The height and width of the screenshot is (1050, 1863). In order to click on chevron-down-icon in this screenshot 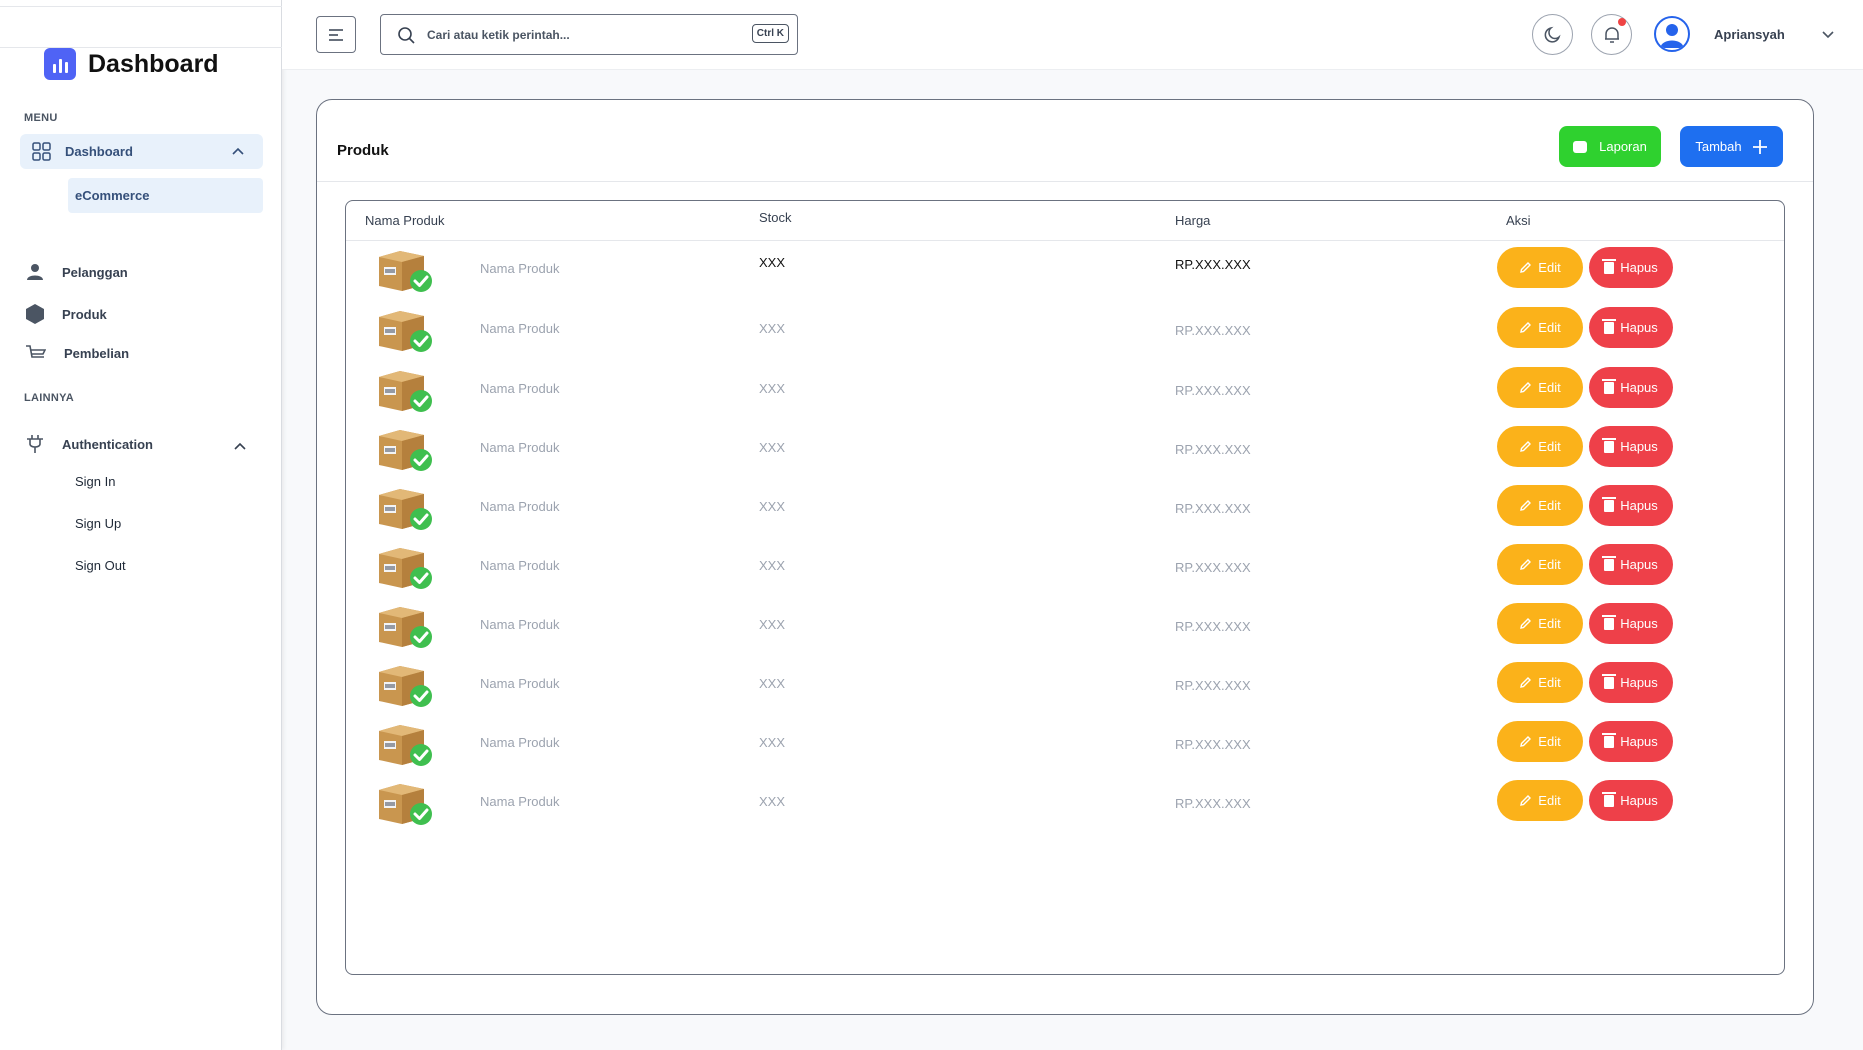, I will do `click(1828, 35)`.